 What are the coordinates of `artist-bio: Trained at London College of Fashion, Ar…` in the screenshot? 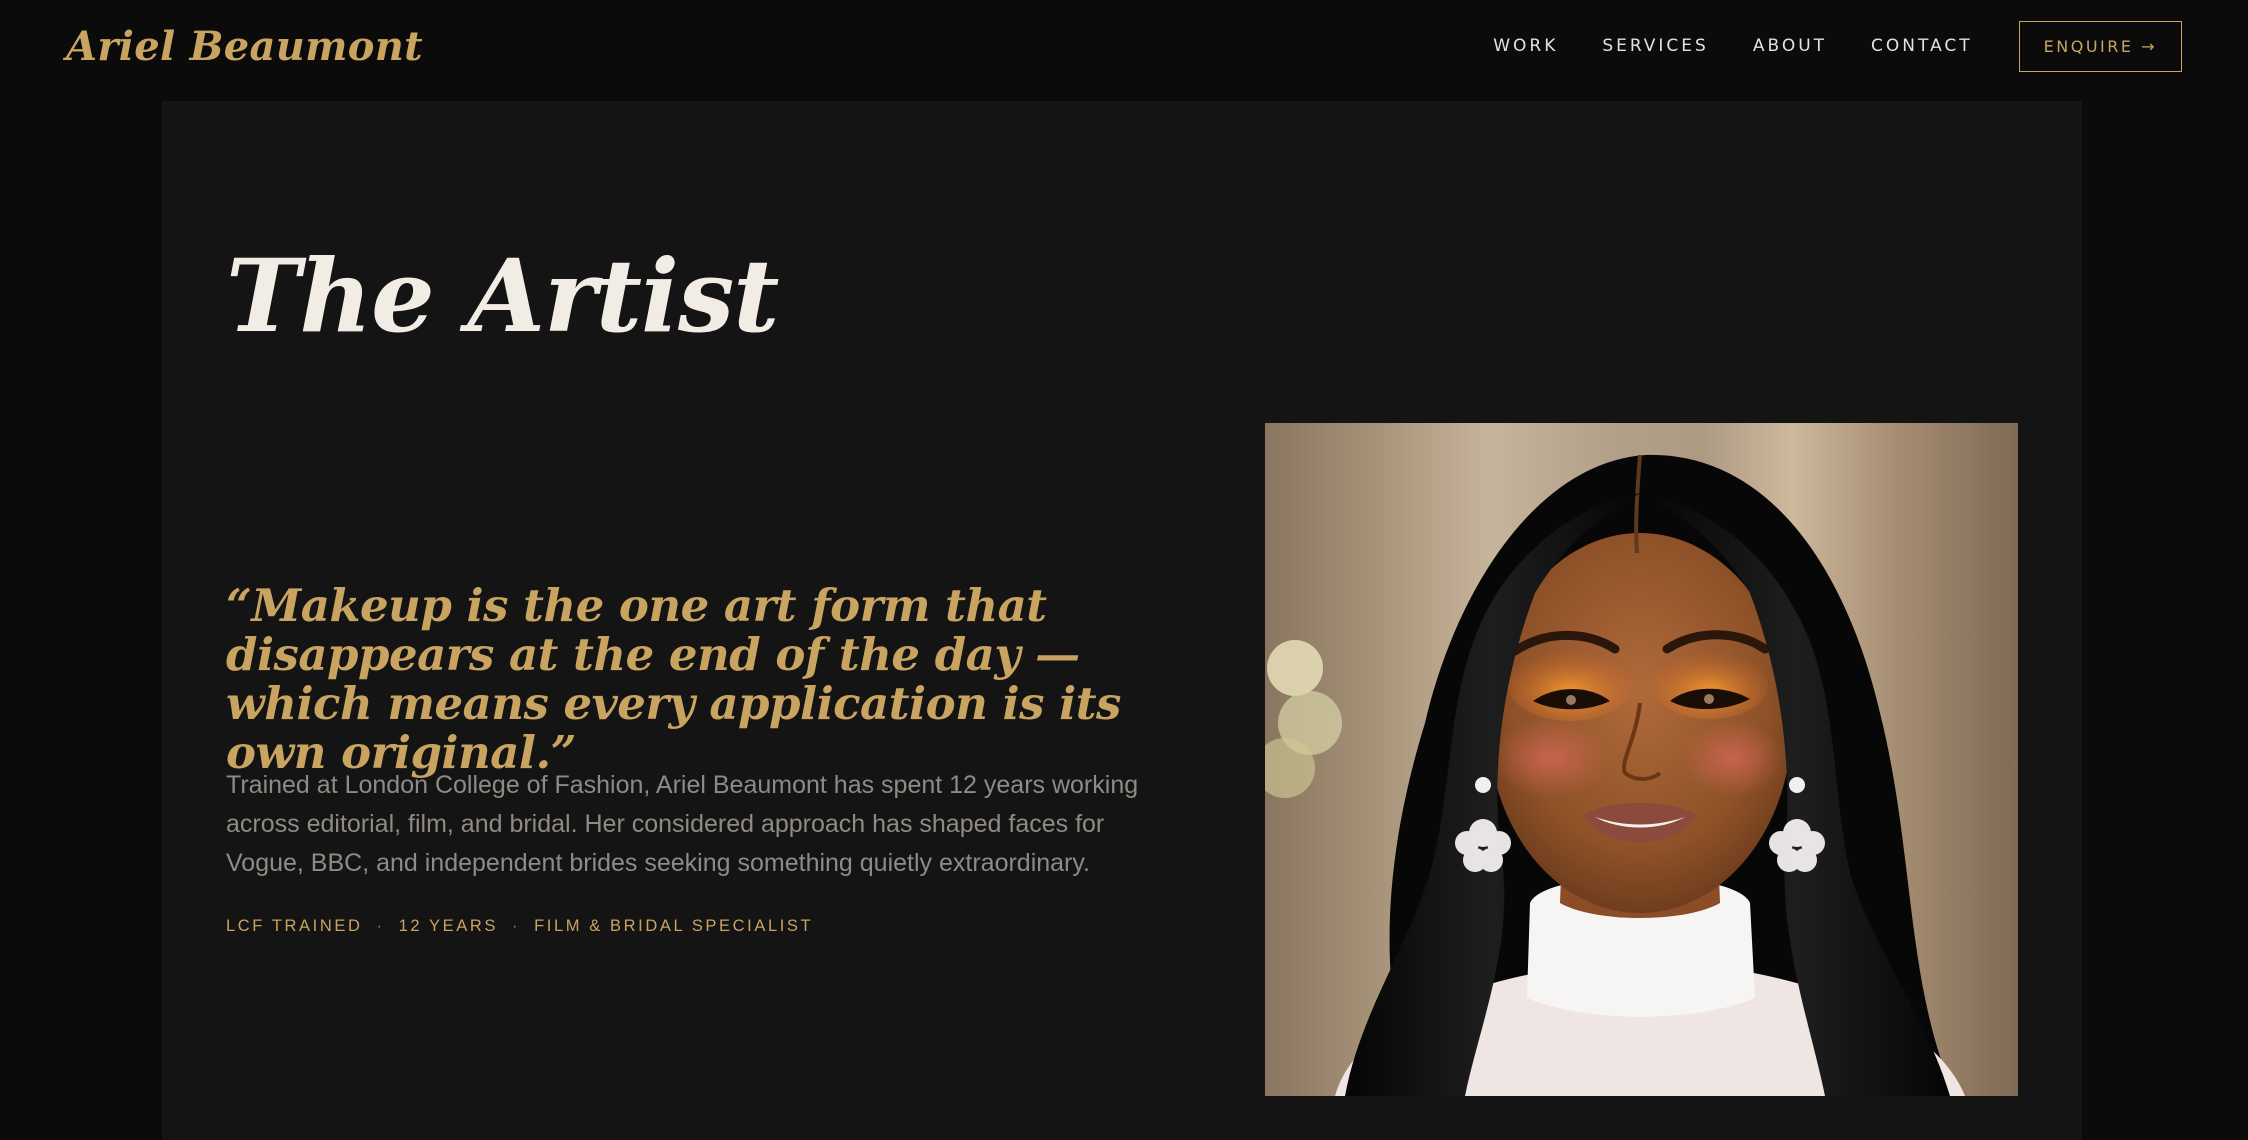 It's located at (682, 824).